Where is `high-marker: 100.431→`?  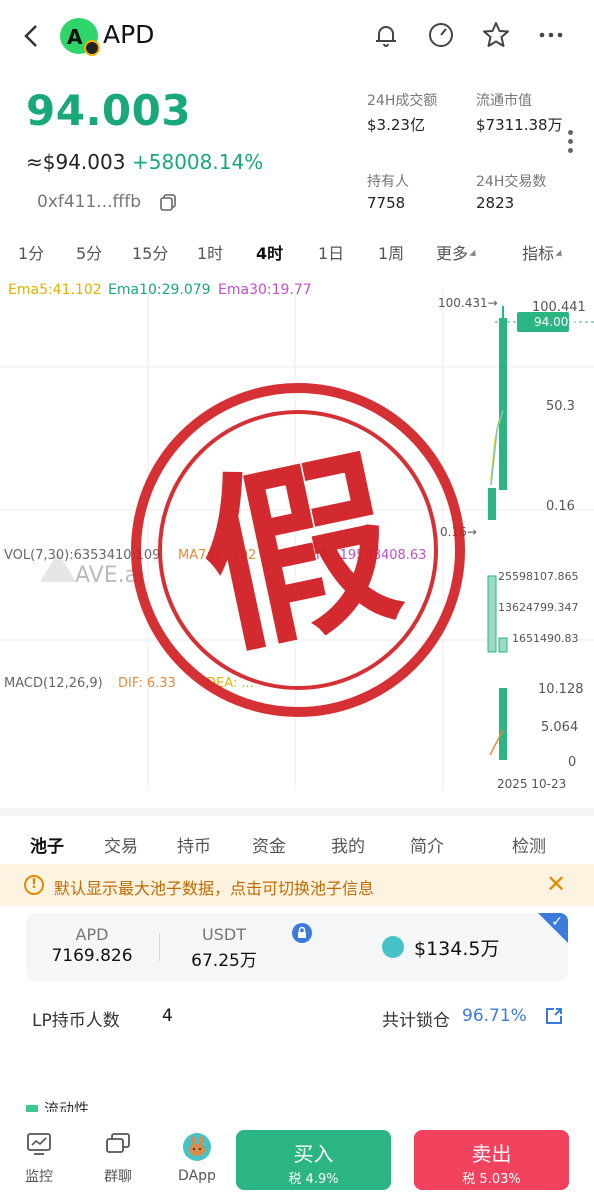
high-marker: 100.431→ is located at coordinates (468, 303).